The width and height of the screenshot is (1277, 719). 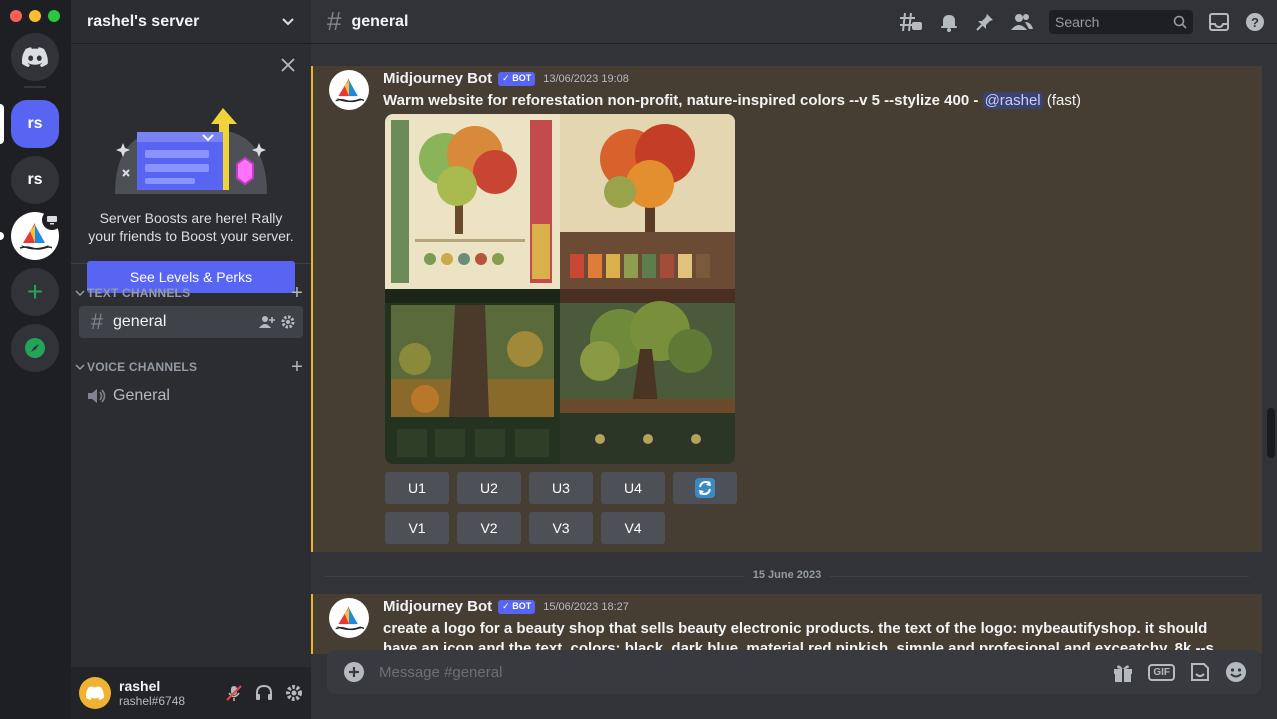 What do you see at coordinates (152, 693) in the screenshot?
I see `user-info: rashel rashel#6748` at bounding box center [152, 693].